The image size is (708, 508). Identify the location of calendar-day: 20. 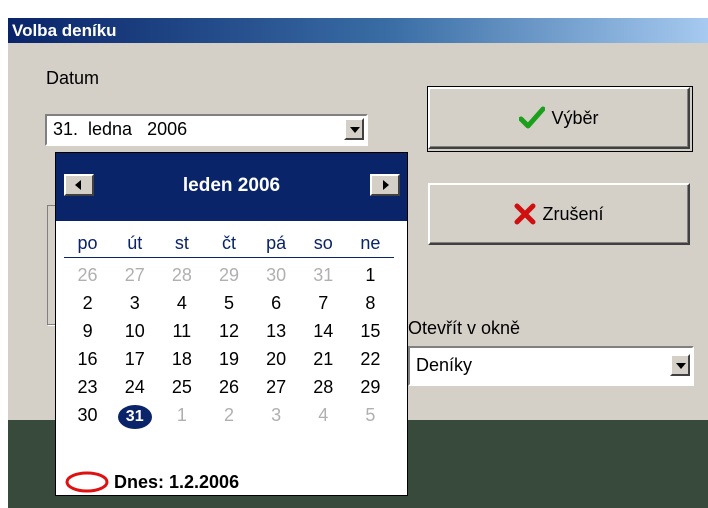
(276, 359).